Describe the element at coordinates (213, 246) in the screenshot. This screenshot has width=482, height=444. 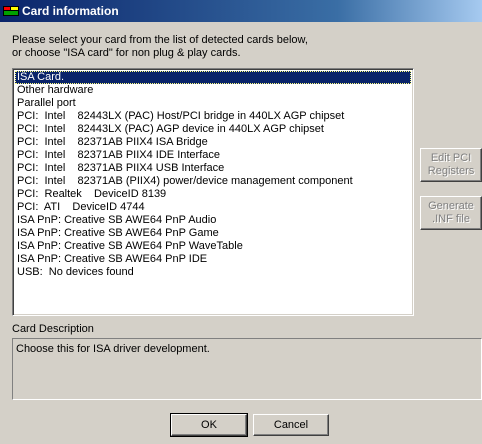
I see `list-item: ISA PnP: Creative SB AWE64 PnP WaveTable` at that location.